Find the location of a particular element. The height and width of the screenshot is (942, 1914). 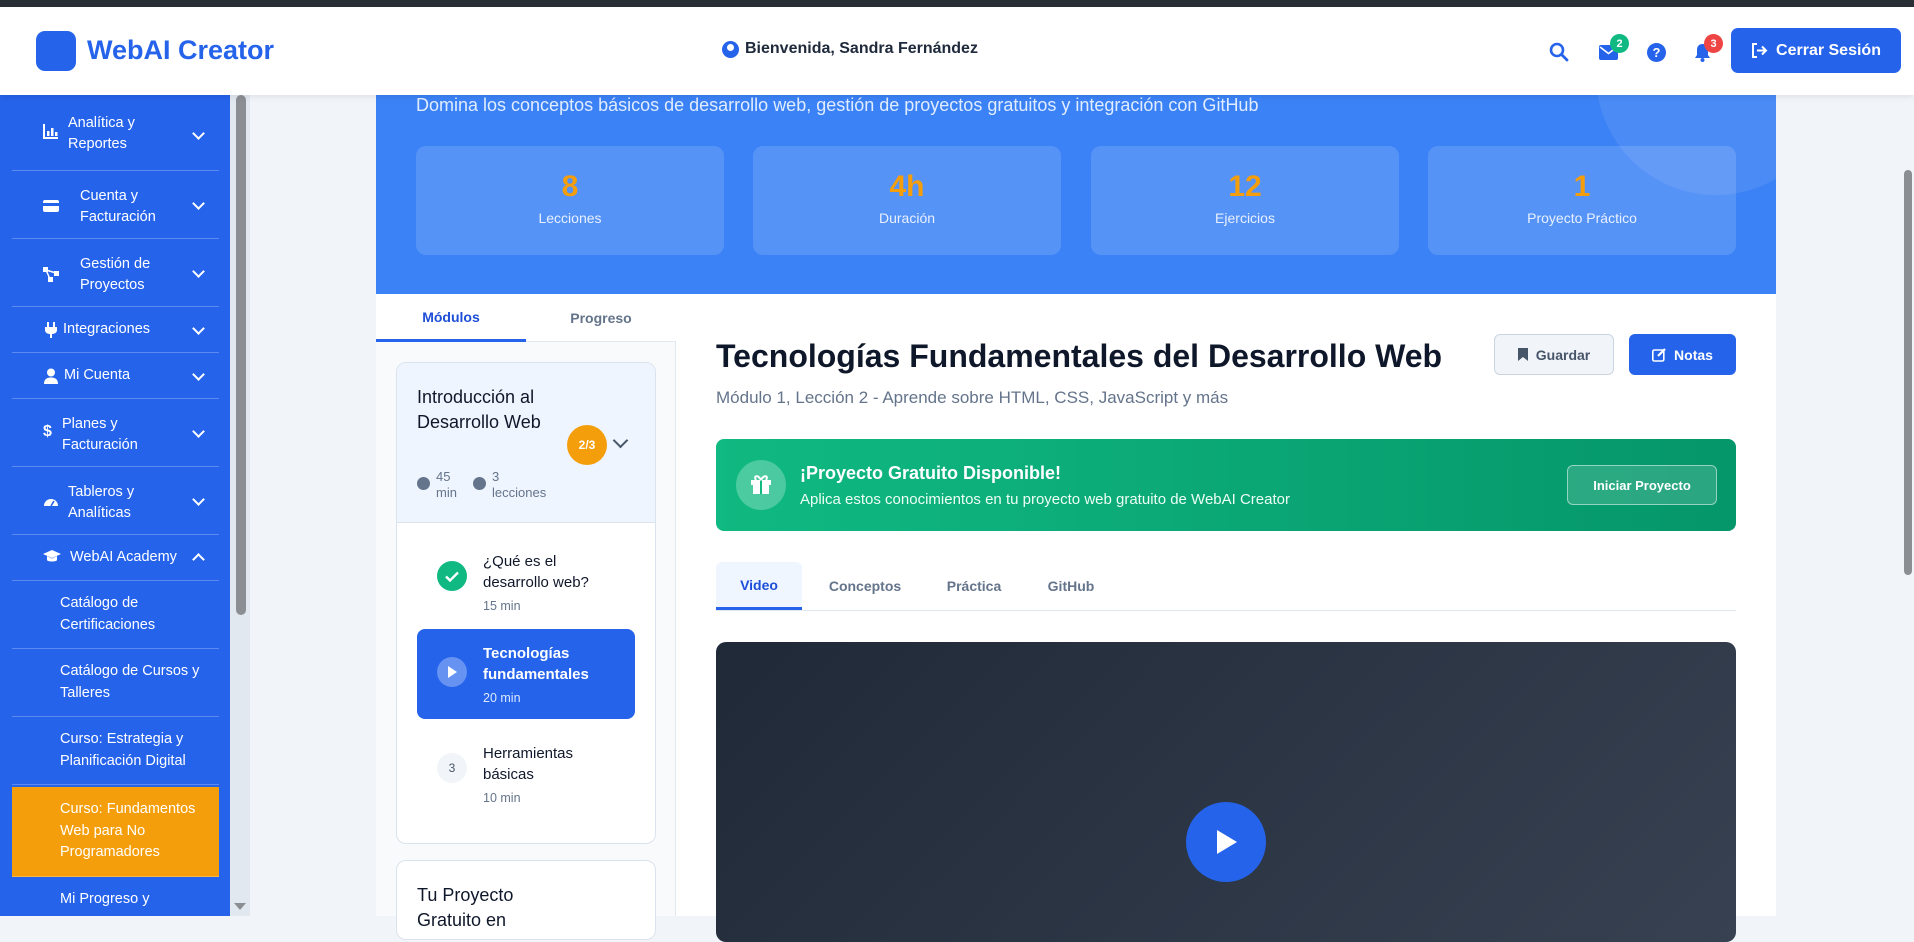

sidebar-item-label: Tableros y Analíticas is located at coordinates (101, 502).